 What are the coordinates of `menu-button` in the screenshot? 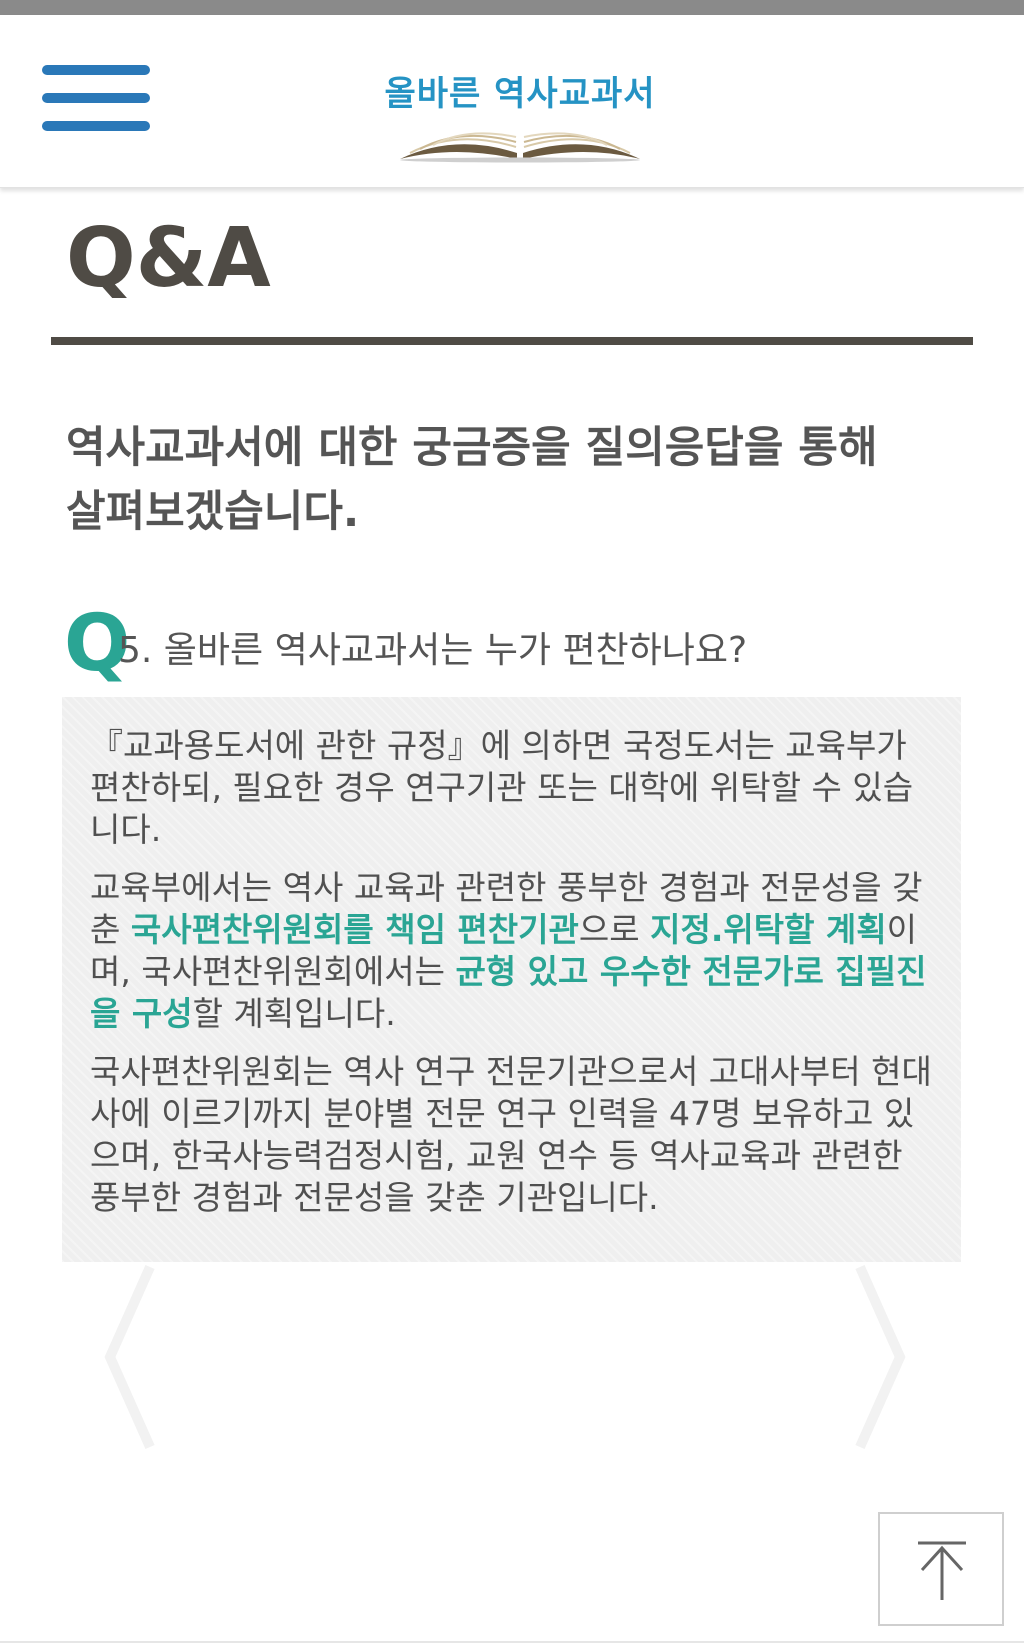 It's located at (96, 99).